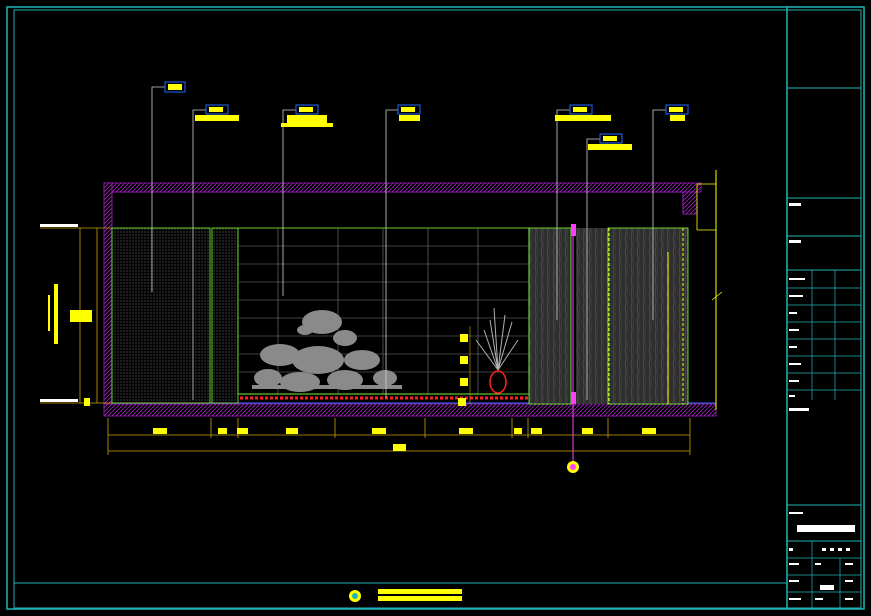 The image size is (871, 616). Describe the element at coordinates (648, 316) in the screenshot. I see `wood-panel-right` at that location.